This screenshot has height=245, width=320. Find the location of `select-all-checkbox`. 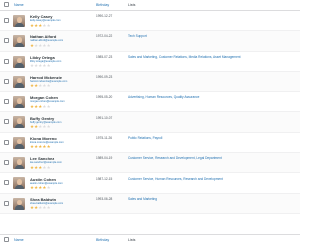

select-all-checkbox is located at coordinates (6, 4).